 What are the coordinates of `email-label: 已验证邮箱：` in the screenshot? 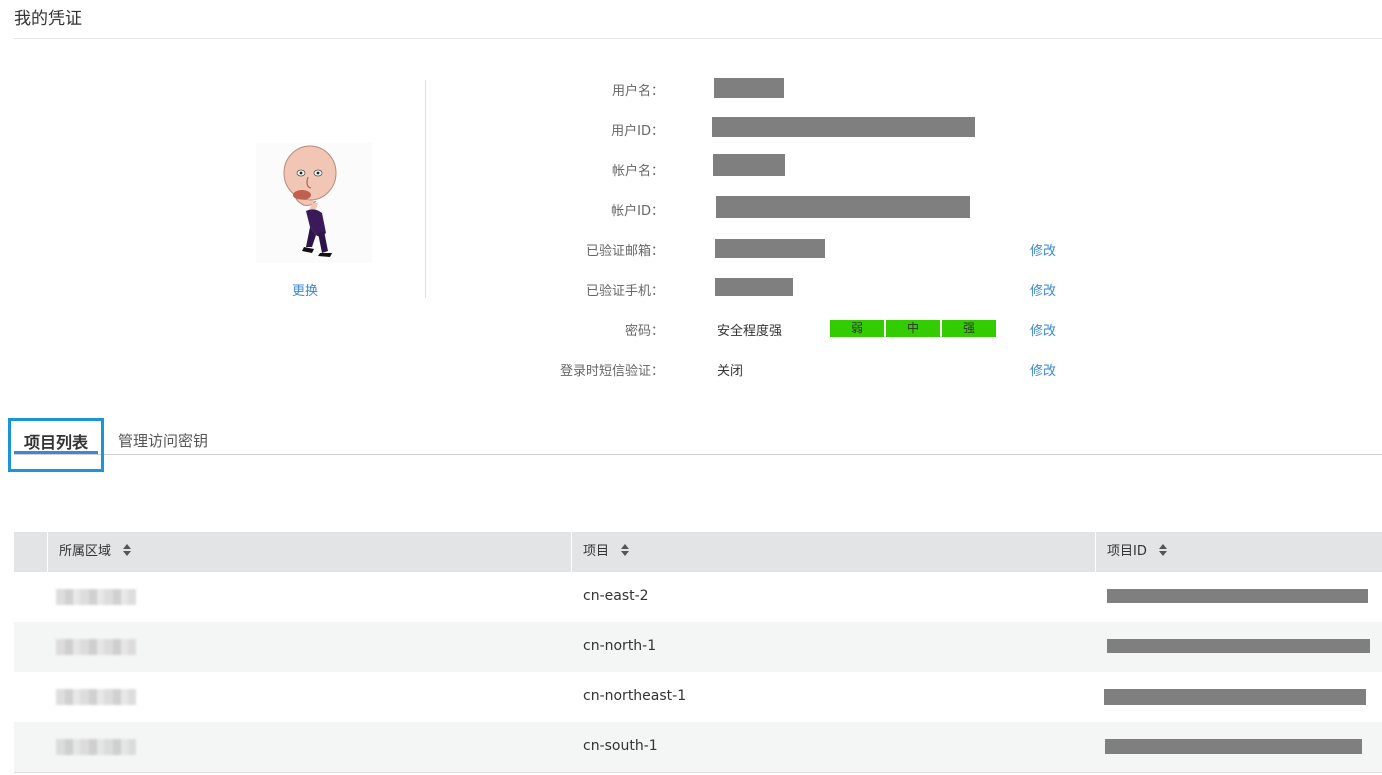 It's located at (624, 251).